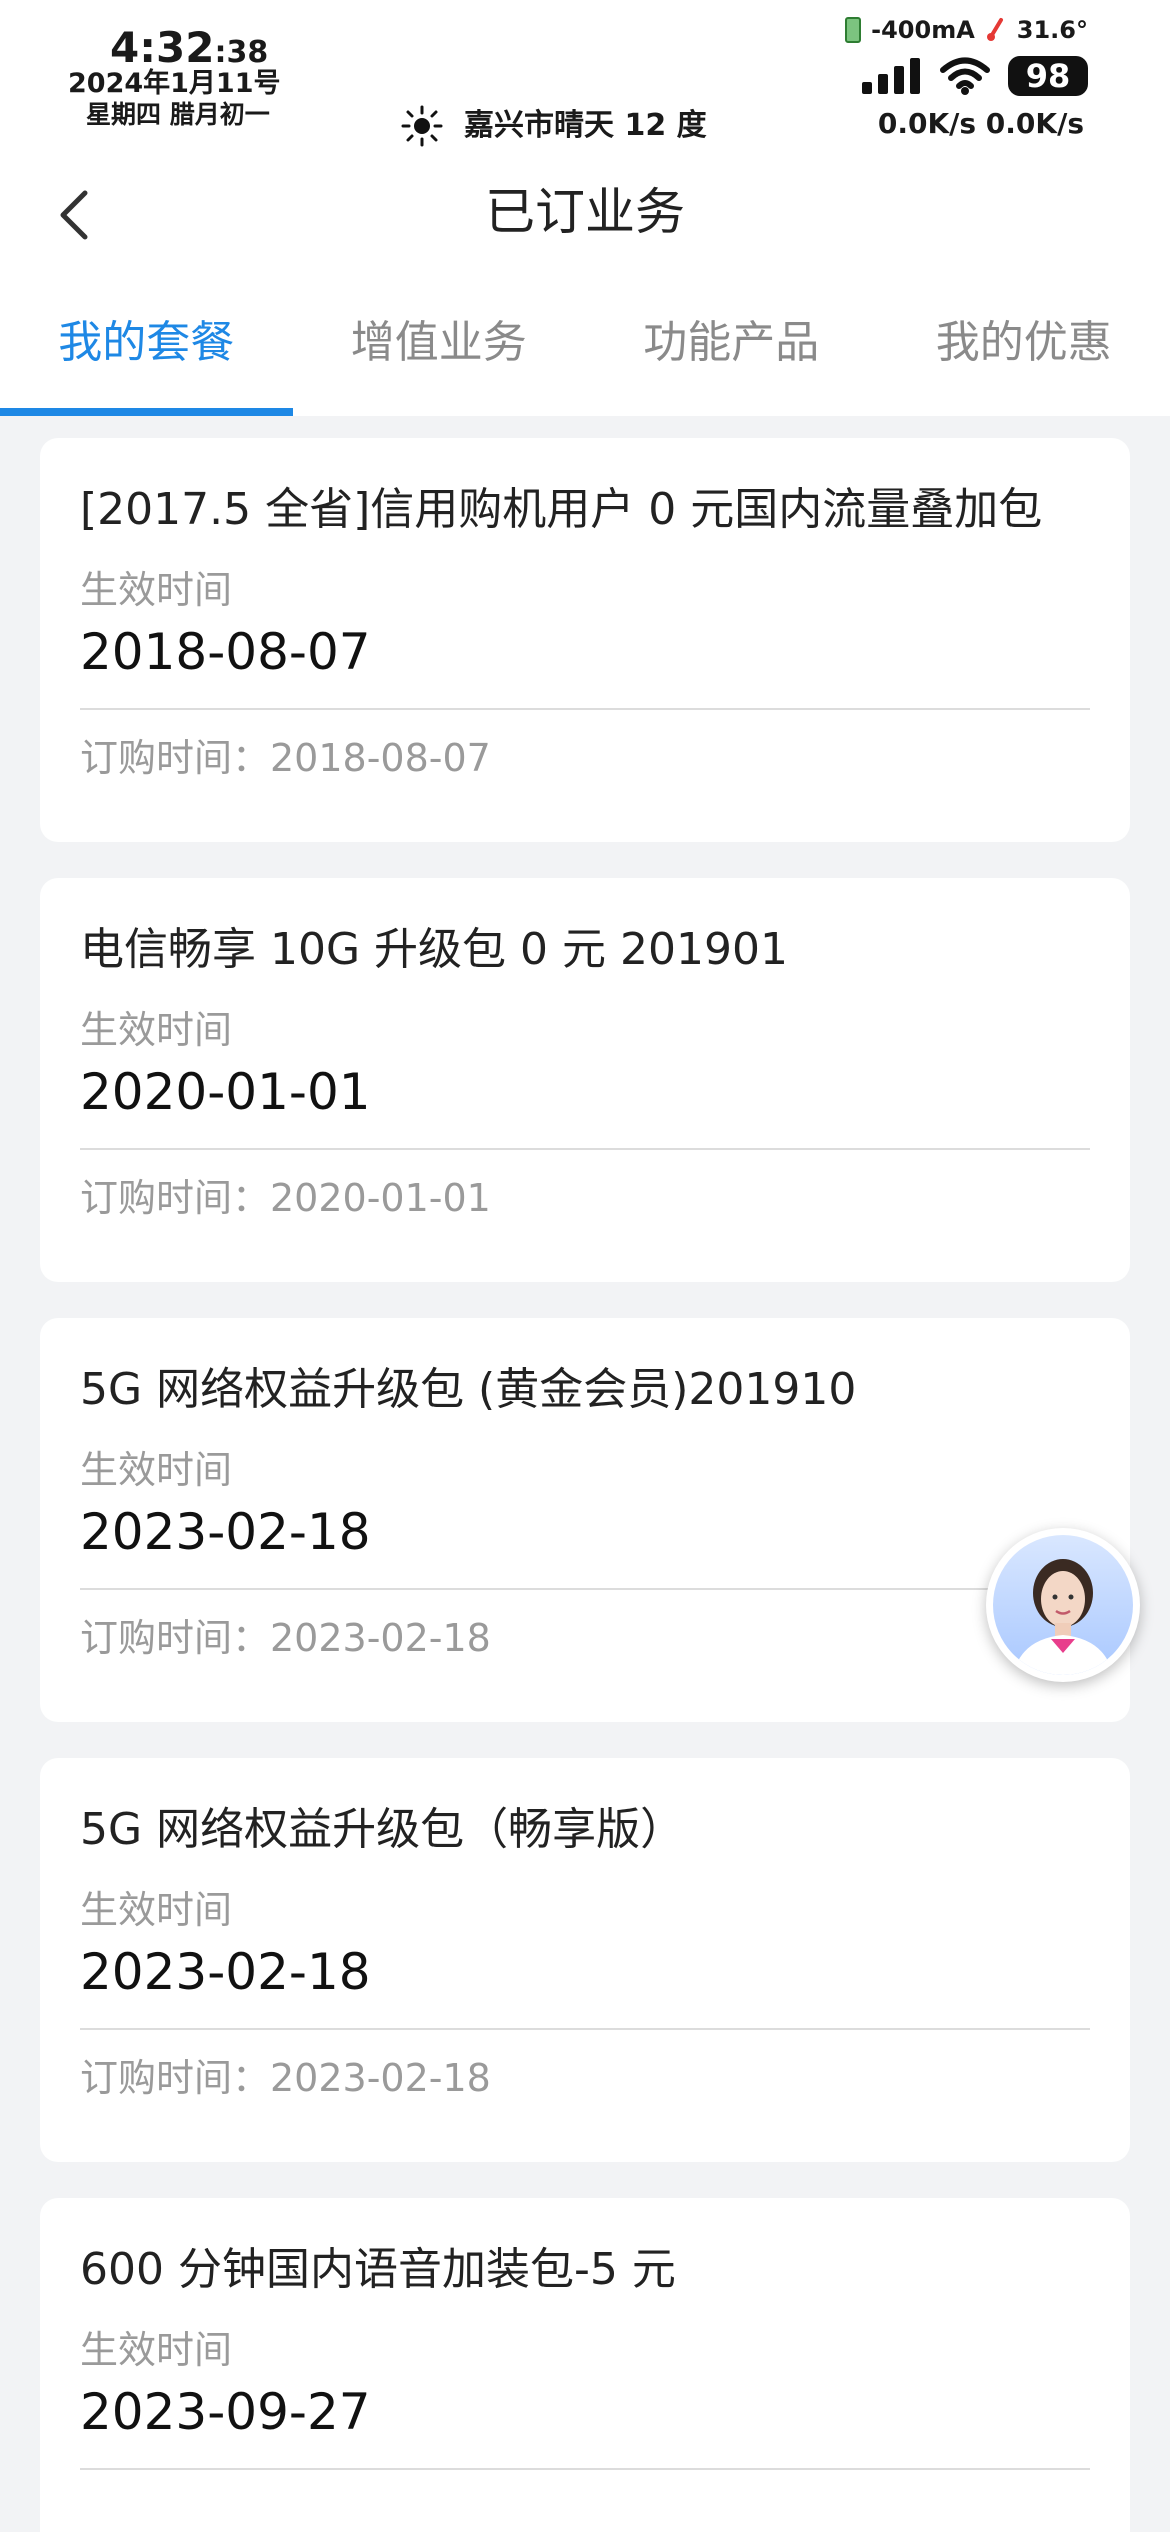 The image size is (1170, 2532). What do you see at coordinates (146, 343) in the screenshot?
I see `tab-my-plan: 我的套餐` at bounding box center [146, 343].